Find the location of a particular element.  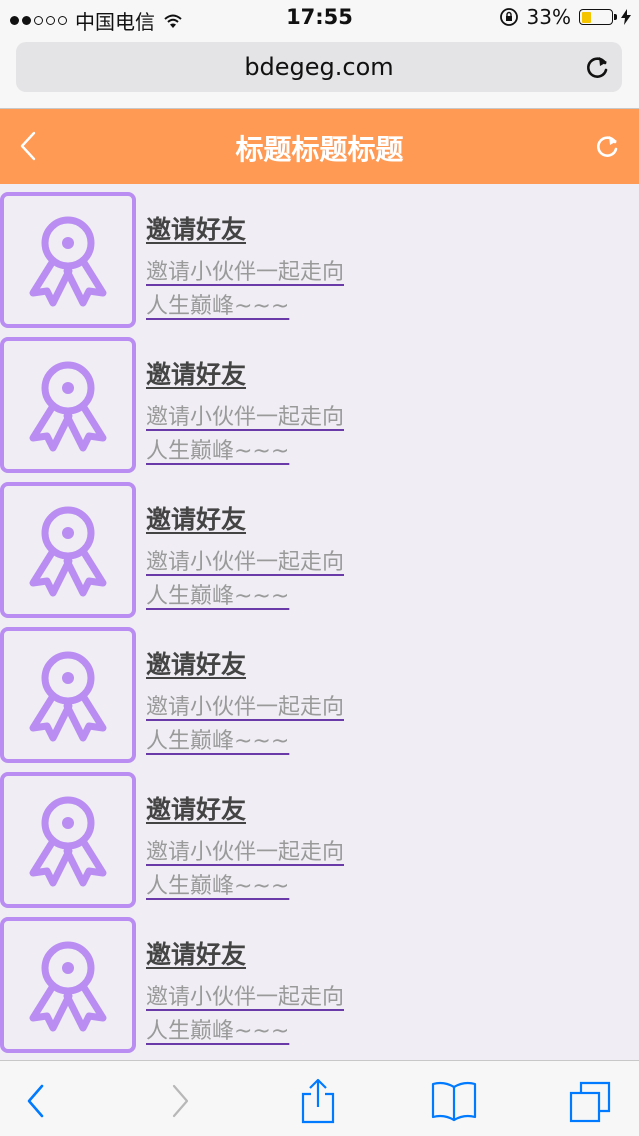

app-header: 标题标题标题 is located at coordinates (319, 146).